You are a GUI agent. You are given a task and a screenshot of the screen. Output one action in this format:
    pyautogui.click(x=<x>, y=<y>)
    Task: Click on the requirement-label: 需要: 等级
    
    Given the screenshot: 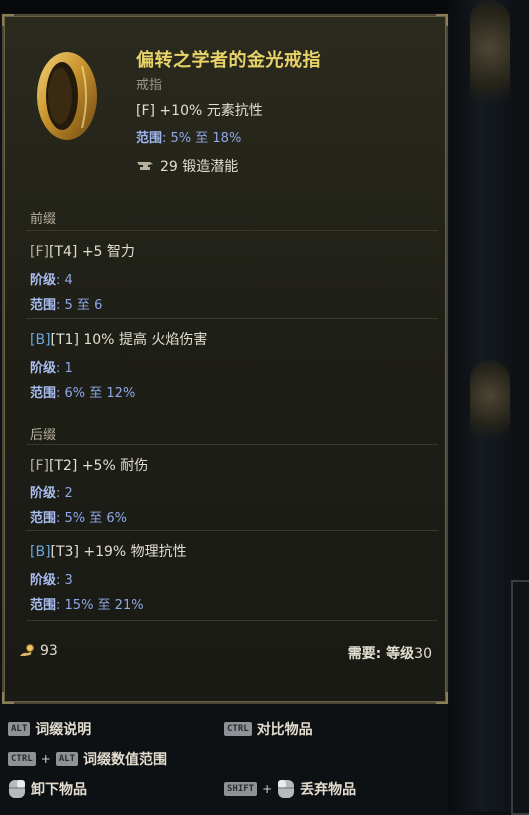 What is the action you would take?
    pyautogui.click(x=381, y=654)
    